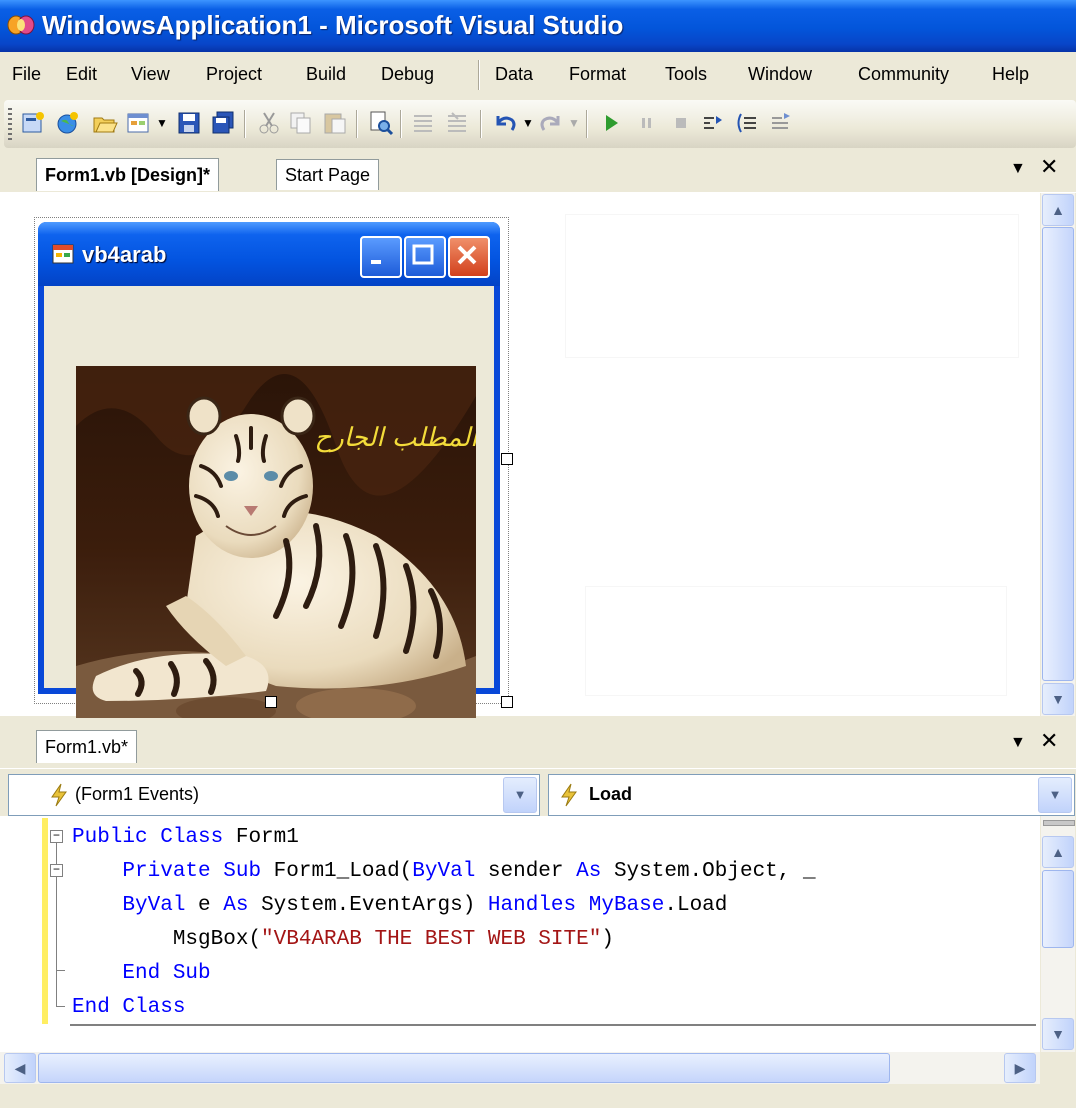 This screenshot has width=1076, height=1108. What do you see at coordinates (713, 123) in the screenshot?
I see `step-into-icon` at bounding box center [713, 123].